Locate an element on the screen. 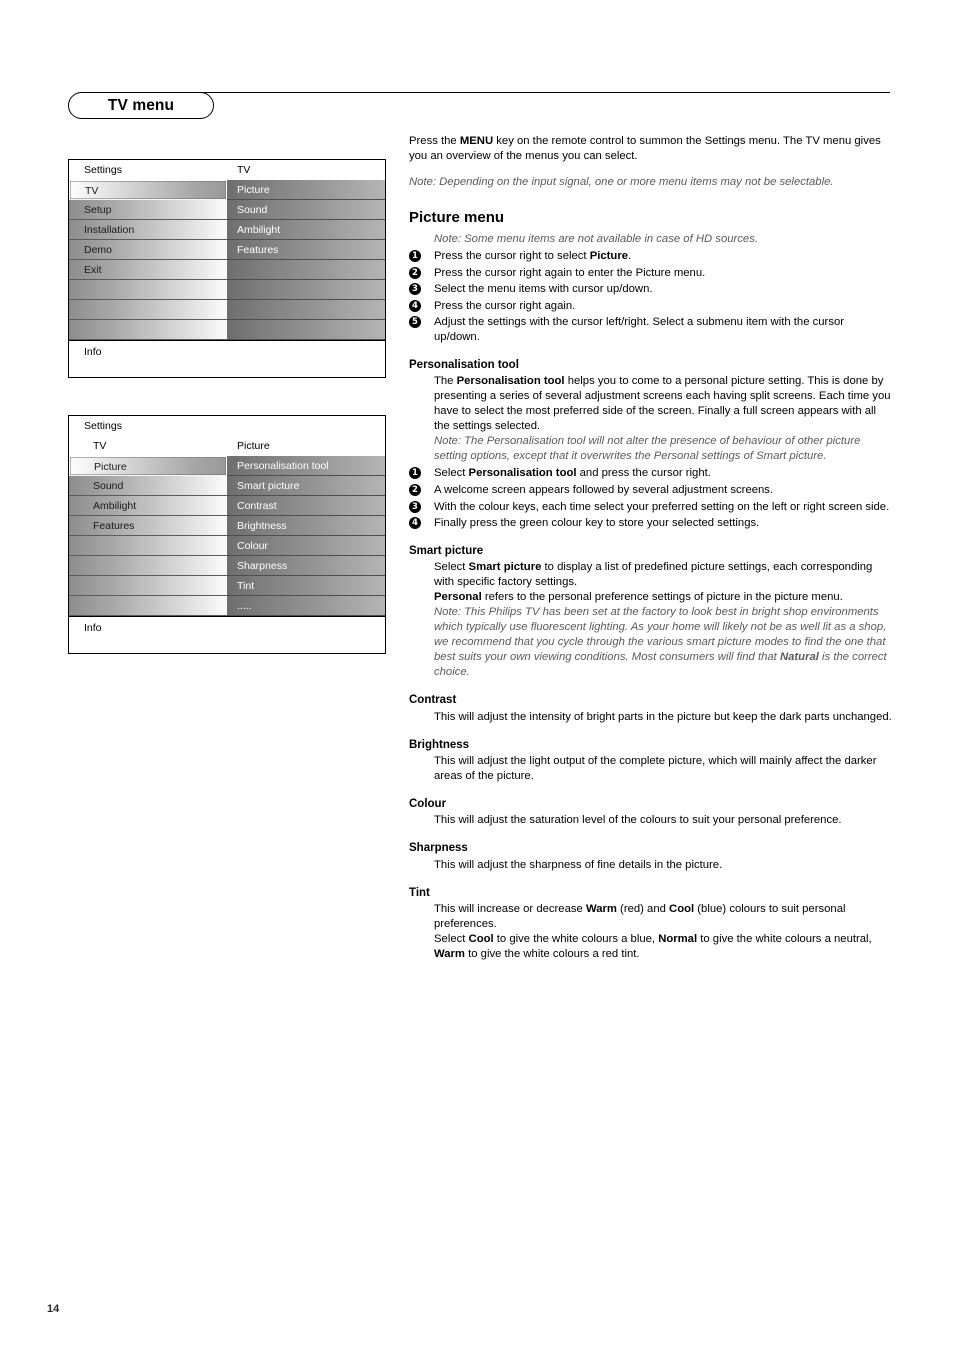 The width and height of the screenshot is (954, 1351). step-text-post: and press the cursor right. is located at coordinates (643, 473).